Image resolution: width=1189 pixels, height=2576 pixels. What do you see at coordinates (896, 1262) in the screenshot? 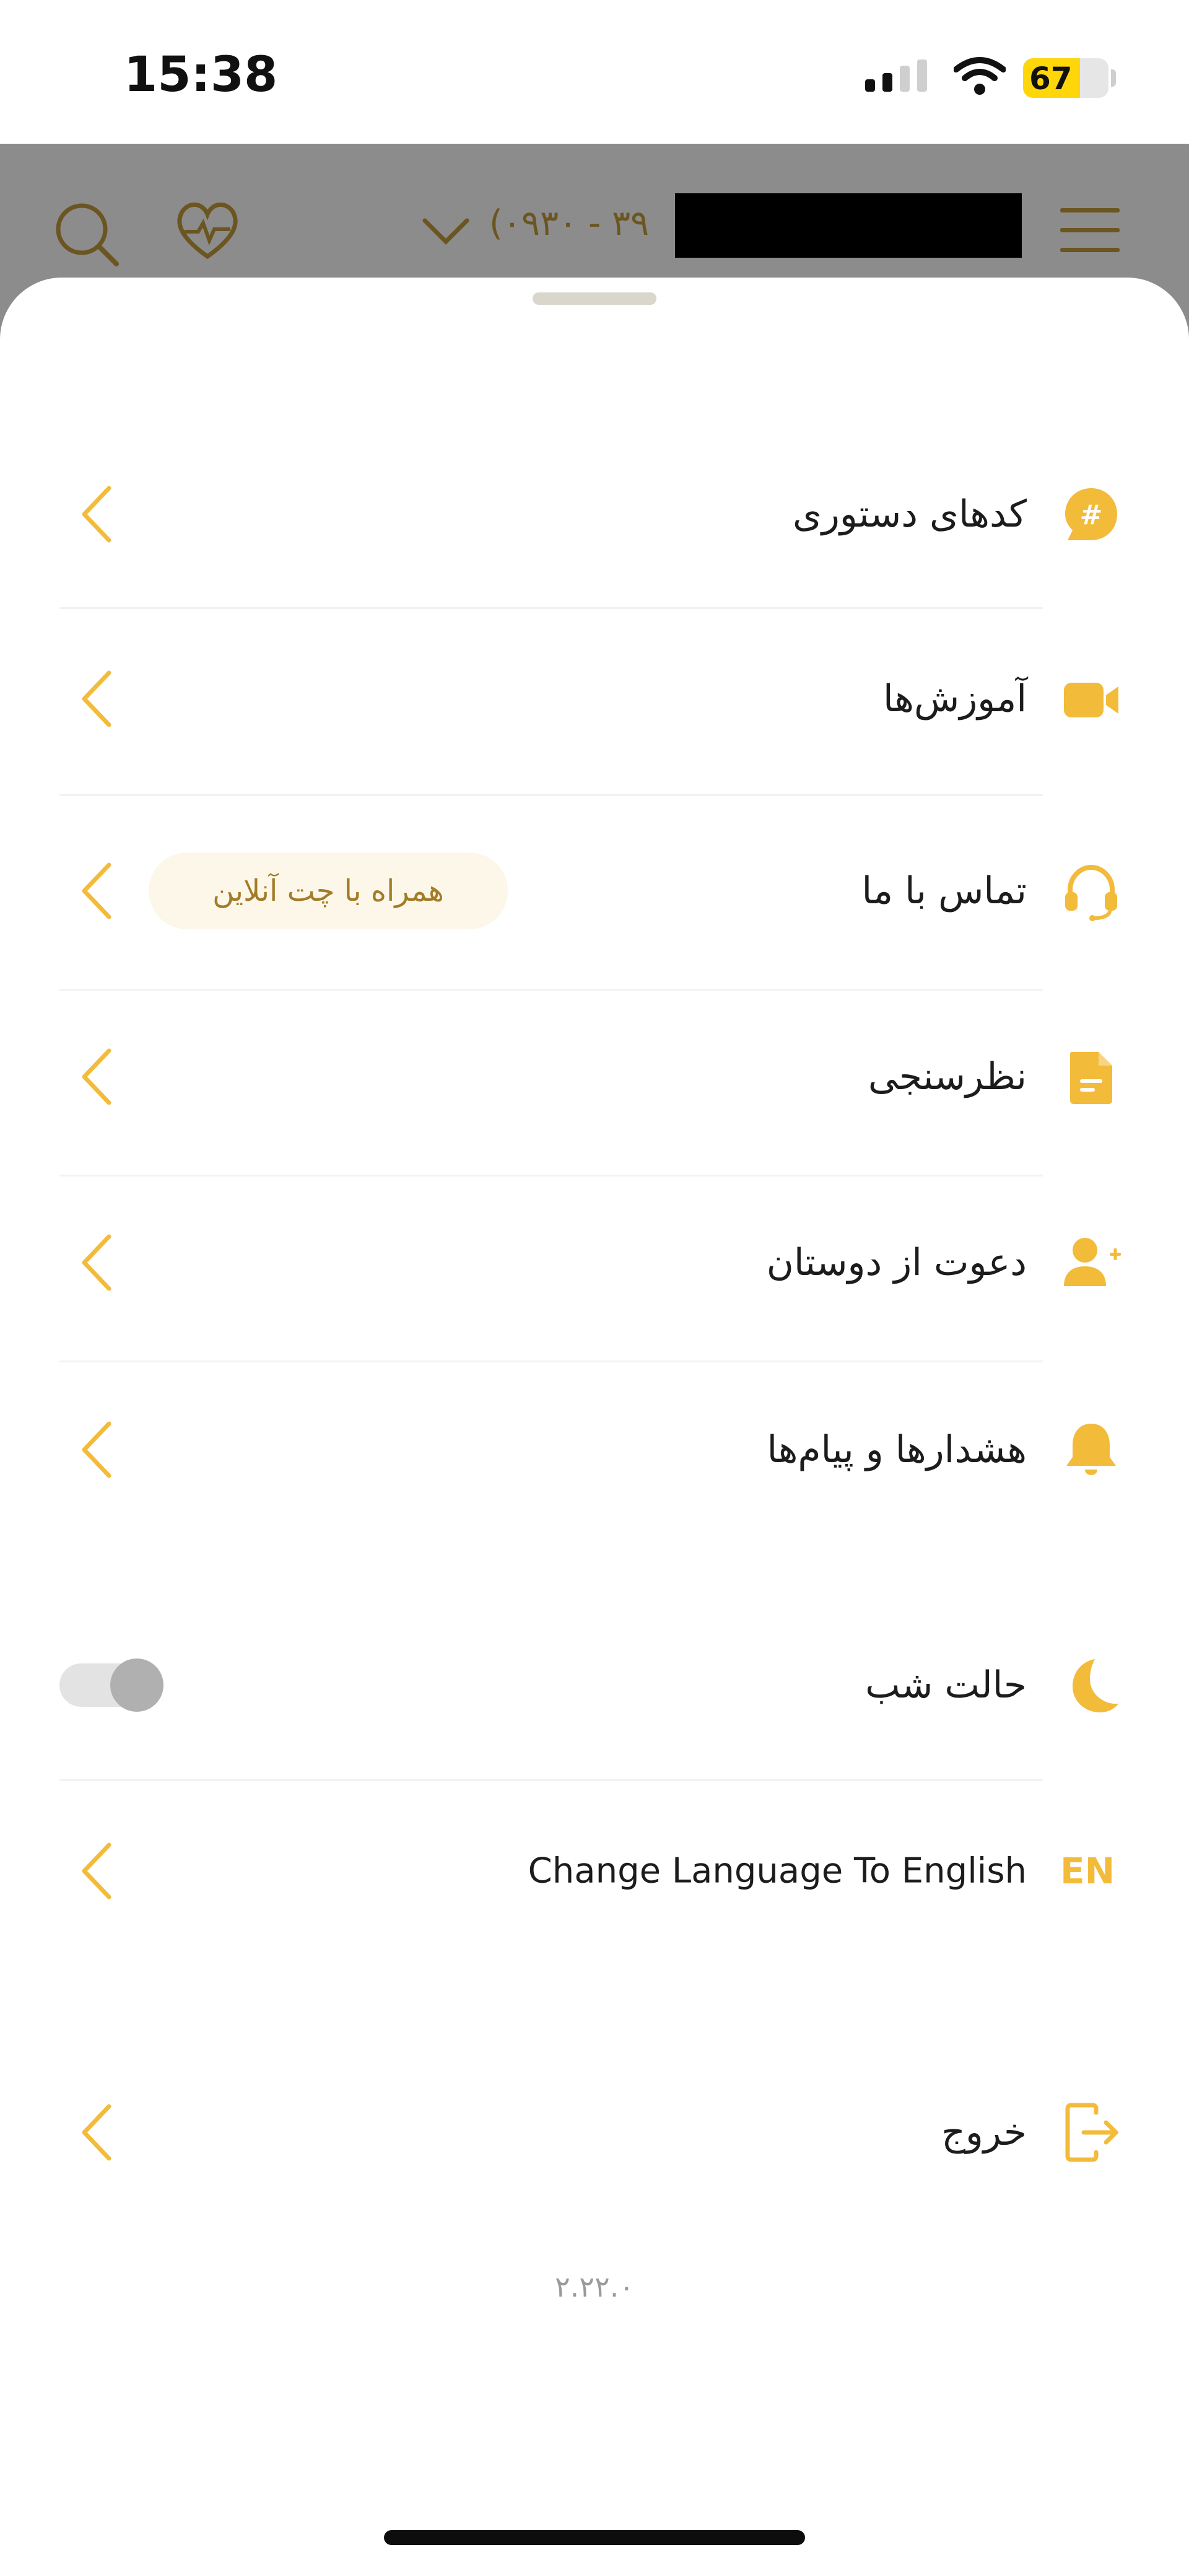
I see `menu-item-label: دعوت از دوستان` at bounding box center [896, 1262].